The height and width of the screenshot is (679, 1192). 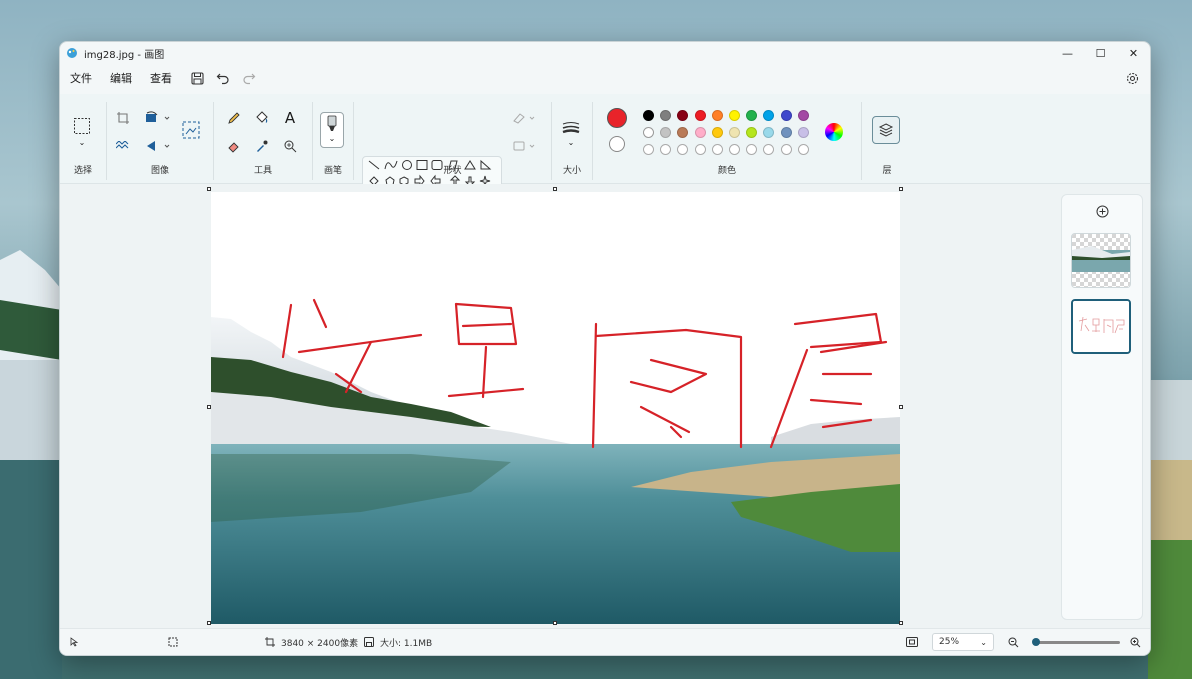 I want to click on resize-handle-left, so click(x=209, y=407).